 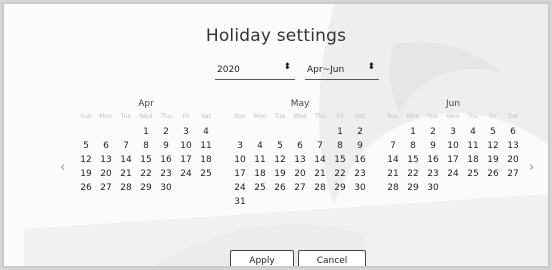 I want to click on apply-button: Apply, so click(x=262, y=258).